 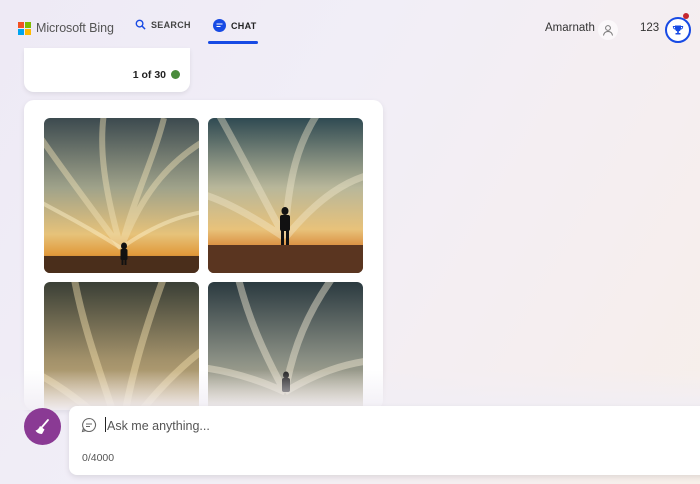 What do you see at coordinates (75, 28) in the screenshot?
I see `brand-name: Microsoft Bing` at bounding box center [75, 28].